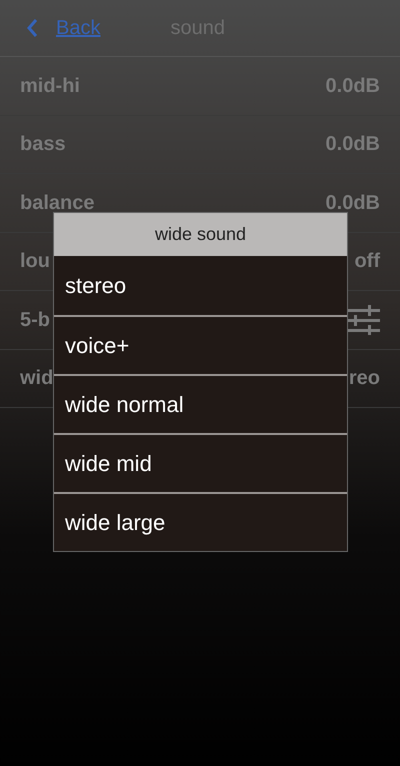 The image size is (400, 766). I want to click on setting-label: balance, so click(57, 203).